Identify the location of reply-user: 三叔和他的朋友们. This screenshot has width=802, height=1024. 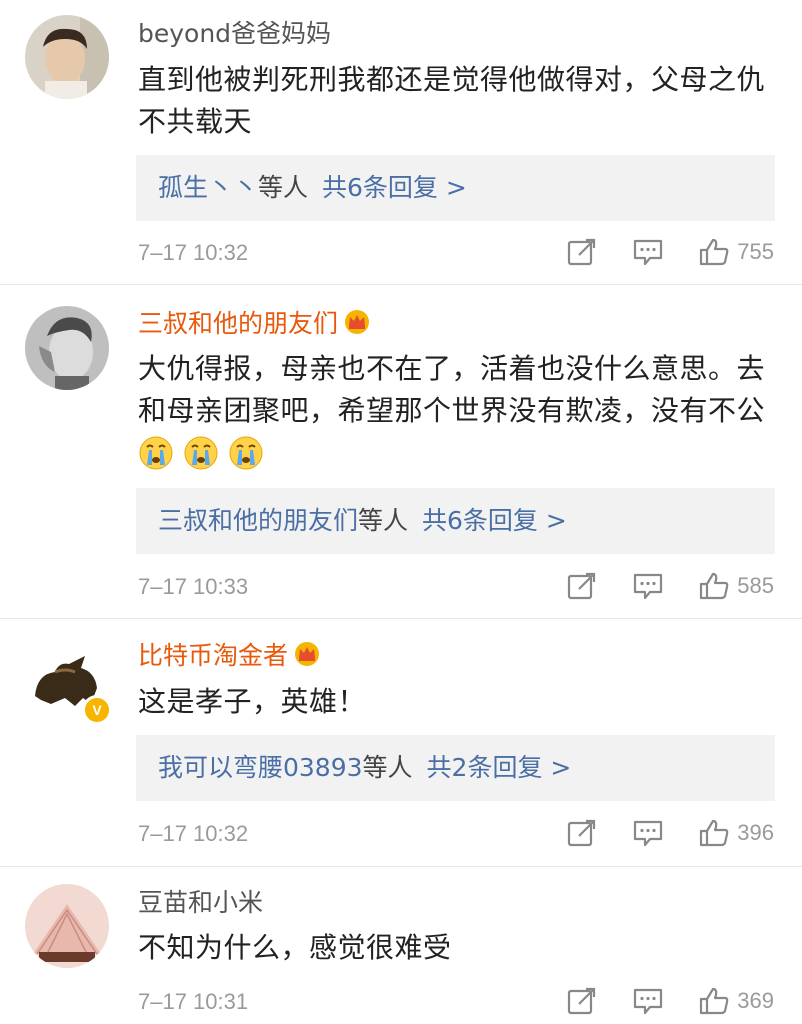
(258, 520).